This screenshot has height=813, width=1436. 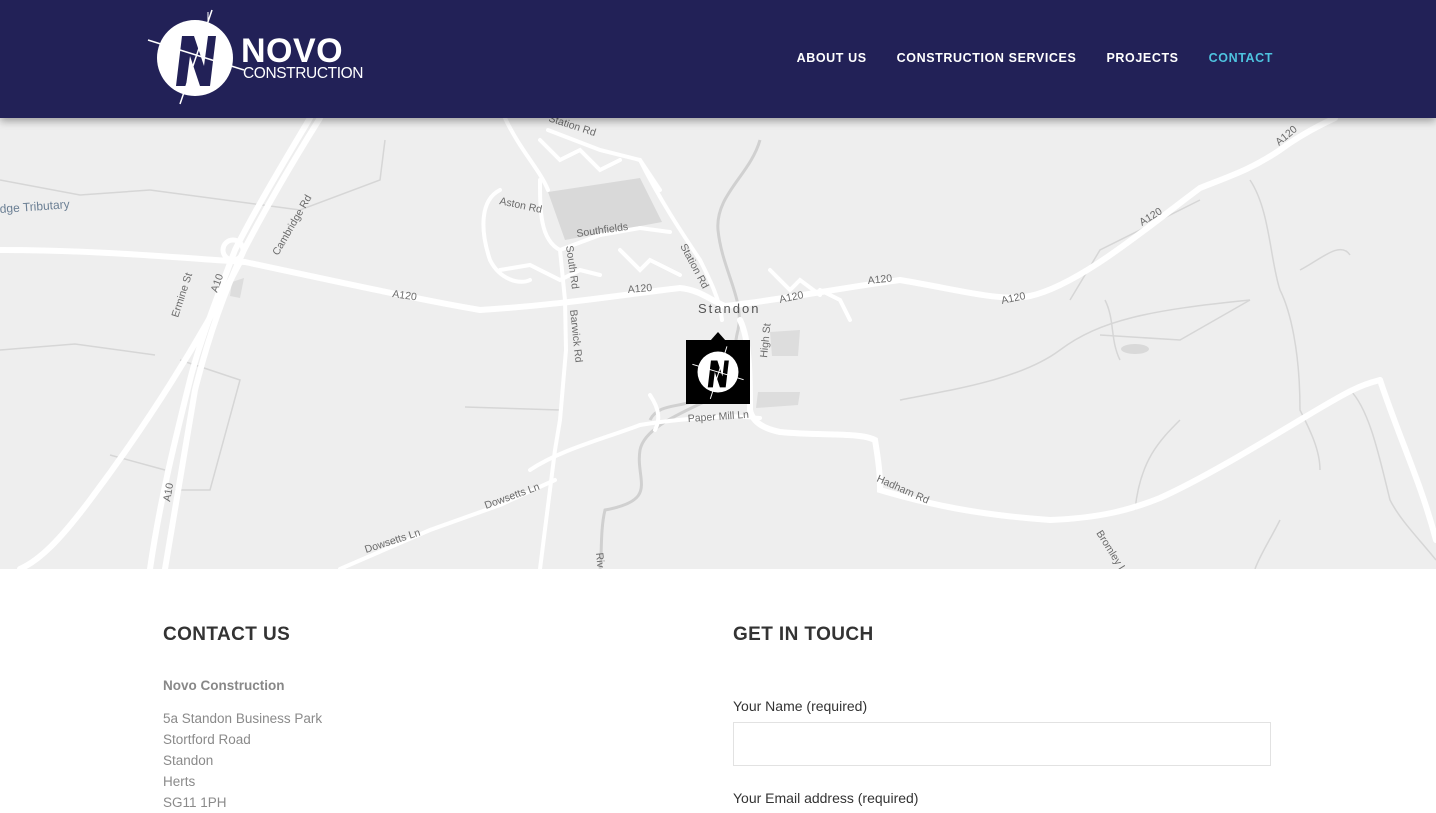 What do you see at coordinates (832, 58) in the screenshot?
I see `nav-about-us: ABOUT US` at bounding box center [832, 58].